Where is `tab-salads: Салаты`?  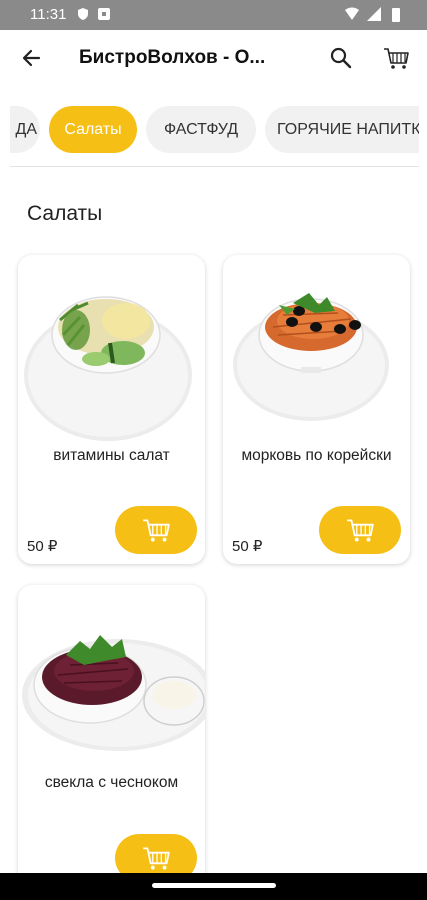 tab-salads: Салаты is located at coordinates (93, 129).